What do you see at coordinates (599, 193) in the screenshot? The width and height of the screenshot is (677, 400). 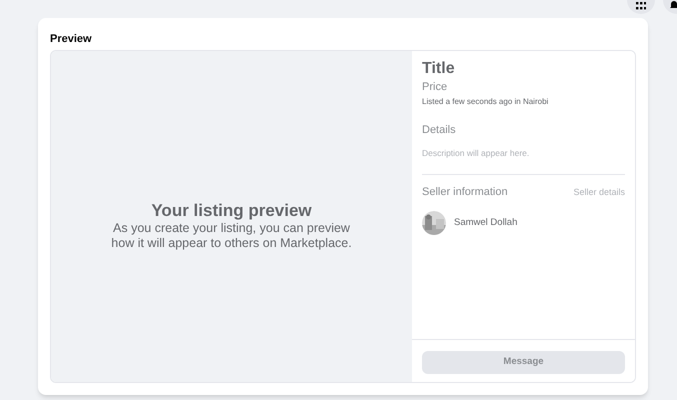 I see `seller-details-link: Seller details` at bounding box center [599, 193].